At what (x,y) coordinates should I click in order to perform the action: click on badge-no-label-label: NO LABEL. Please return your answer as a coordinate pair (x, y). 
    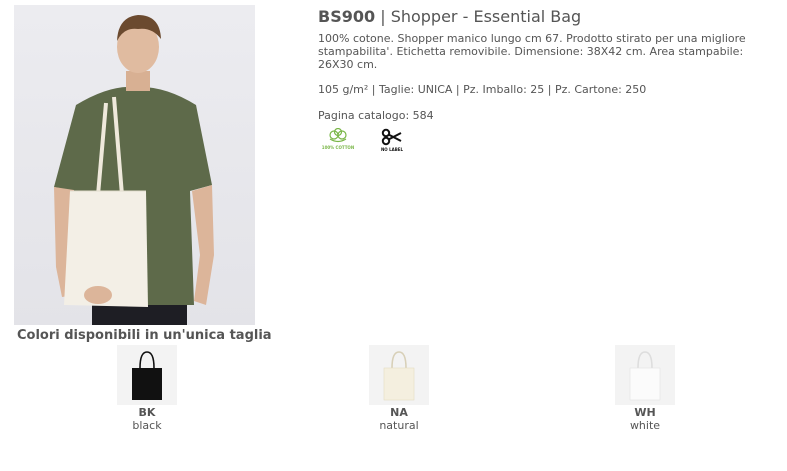
    Looking at the image, I should click on (392, 149).